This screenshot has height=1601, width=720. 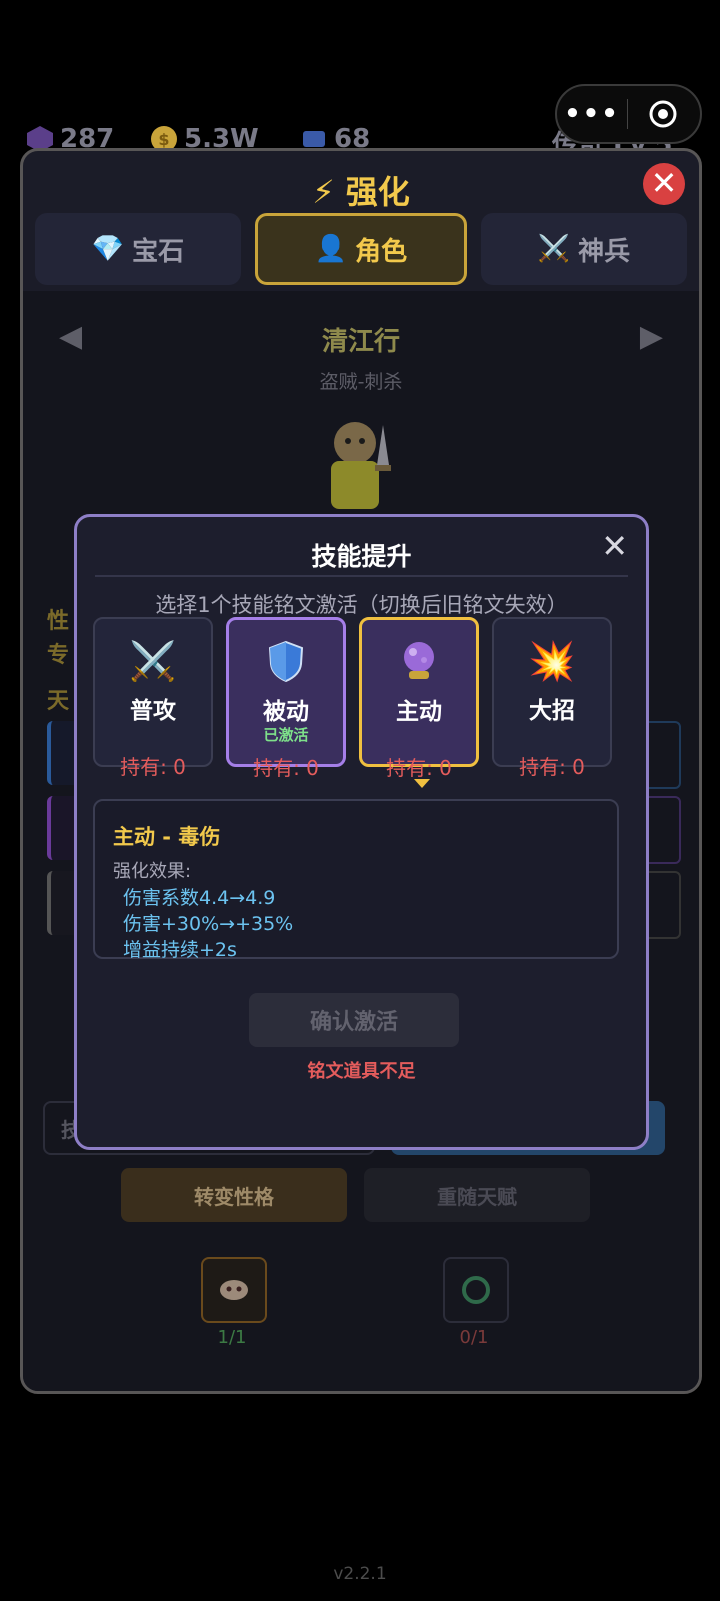 I want to click on modal-close-icon: ✕, so click(x=614, y=546).